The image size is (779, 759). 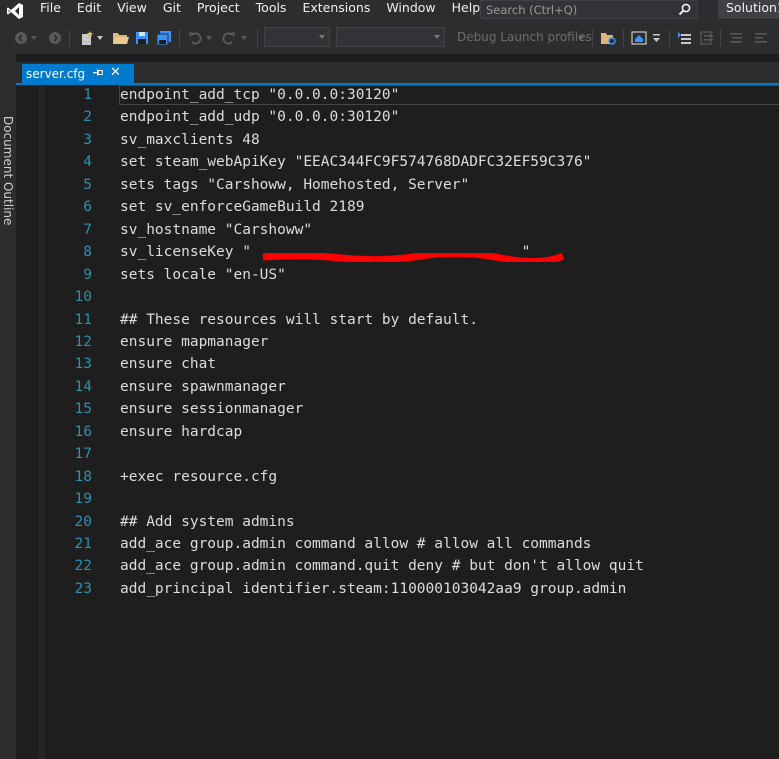 I want to click on code-line: 19, so click(x=397, y=500).